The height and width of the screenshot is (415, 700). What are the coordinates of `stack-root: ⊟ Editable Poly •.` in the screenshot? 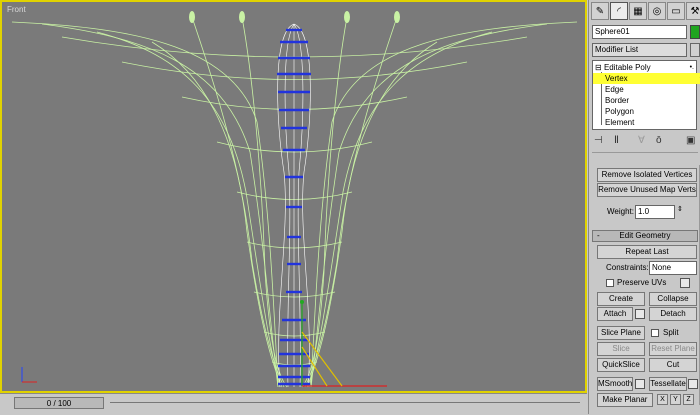 It's located at (645, 67).